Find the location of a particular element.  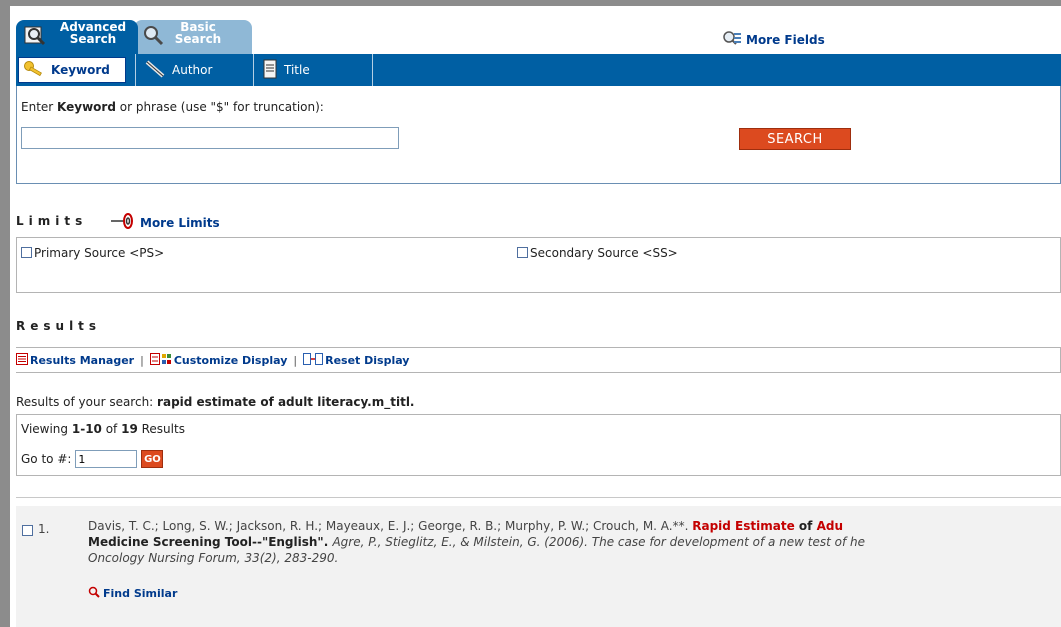

customize-icon is located at coordinates (160, 360).